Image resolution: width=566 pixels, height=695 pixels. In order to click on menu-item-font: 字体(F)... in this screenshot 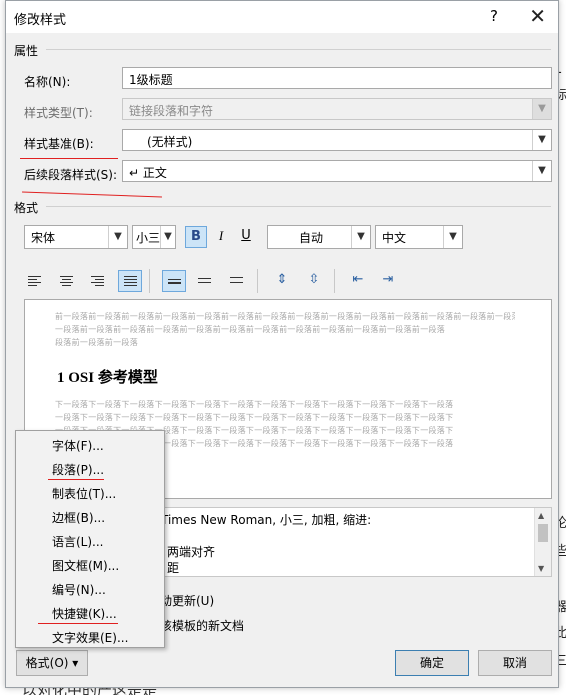, I will do `click(78, 445)`.